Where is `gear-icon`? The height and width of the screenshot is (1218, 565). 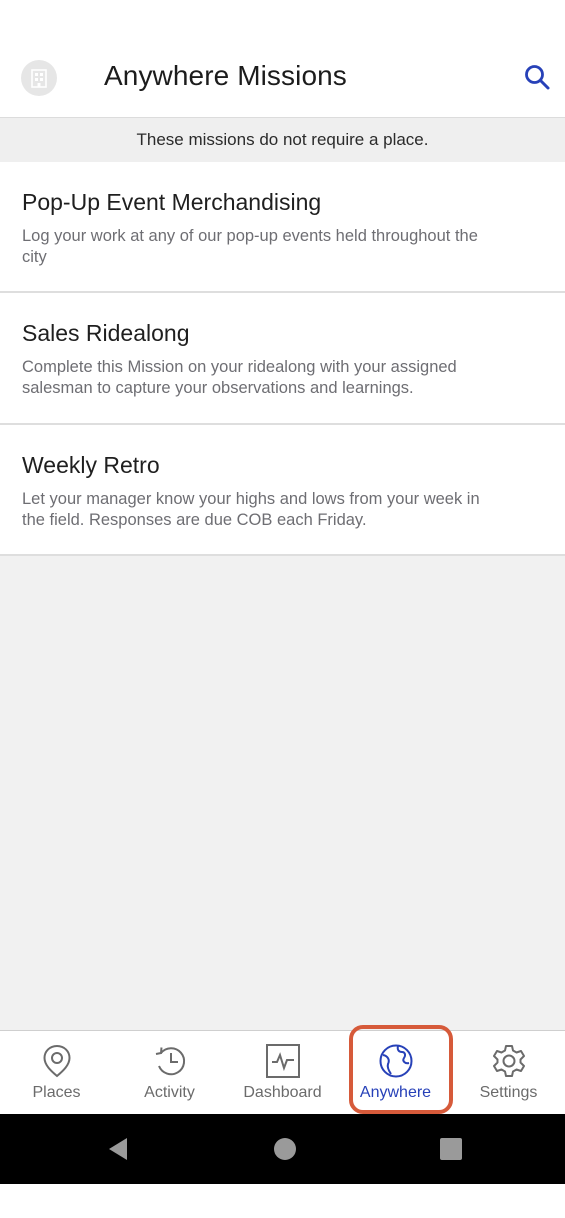 gear-icon is located at coordinates (509, 1061).